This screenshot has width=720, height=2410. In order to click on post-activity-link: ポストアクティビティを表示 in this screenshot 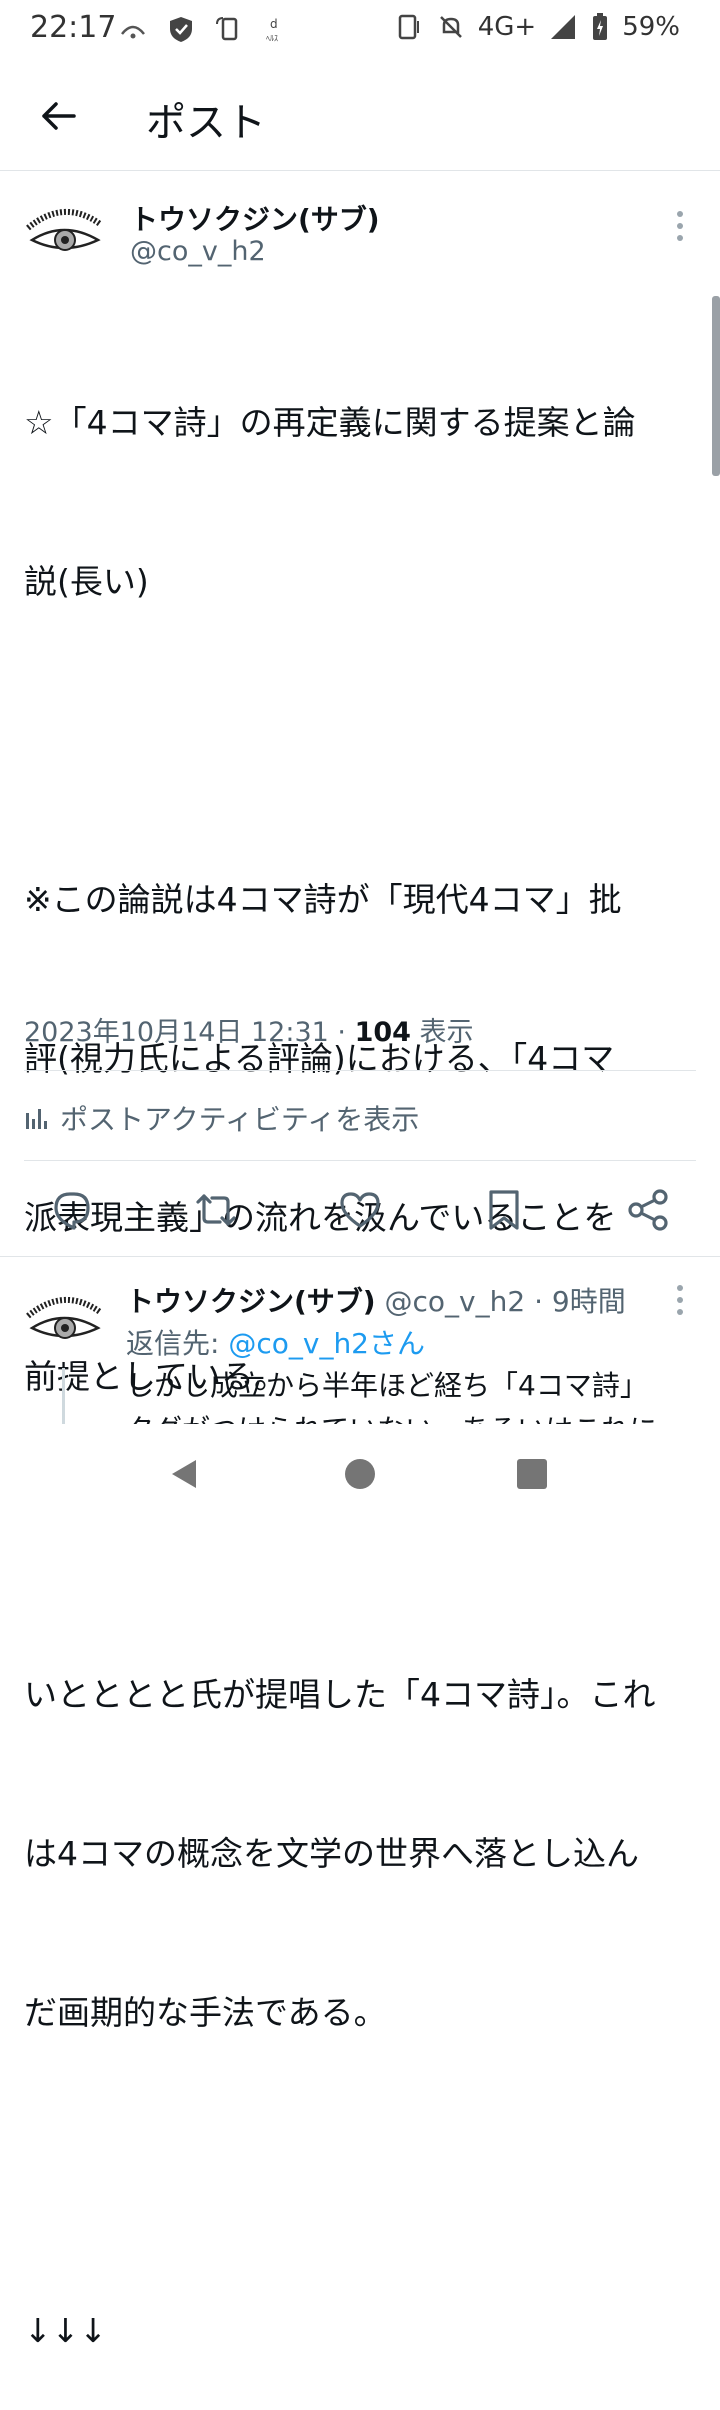, I will do `click(221, 1118)`.